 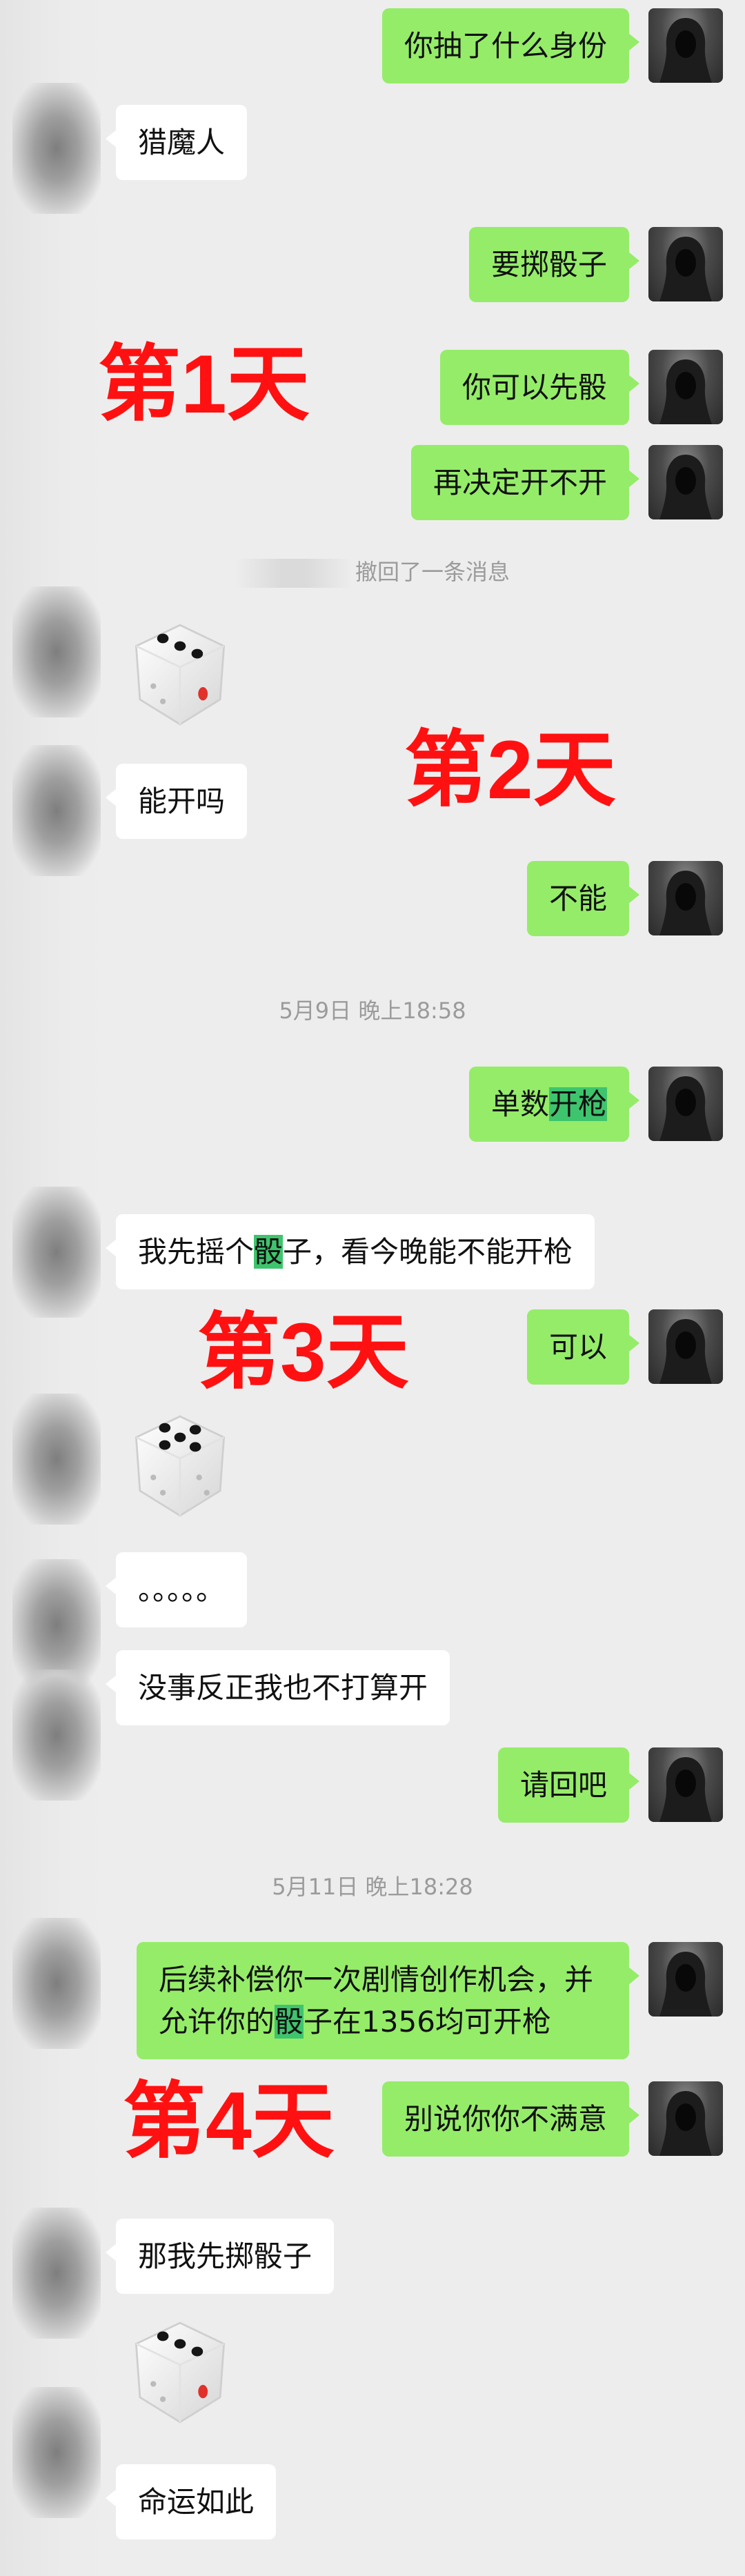 I want to click on message-bubble-outgoing: 别说你你不满意, so click(x=510, y=2119).